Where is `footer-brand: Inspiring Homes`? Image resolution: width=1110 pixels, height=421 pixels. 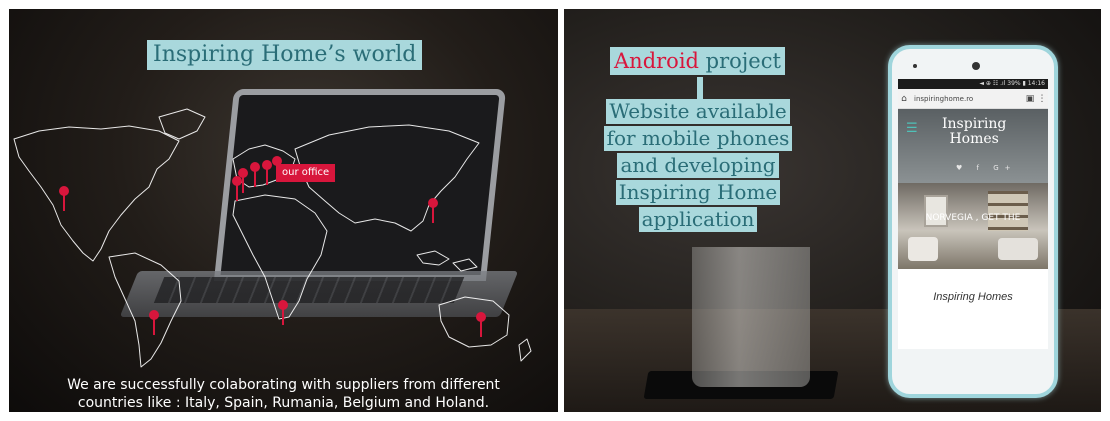
footer-brand: Inspiring Homes is located at coordinates (973, 297).